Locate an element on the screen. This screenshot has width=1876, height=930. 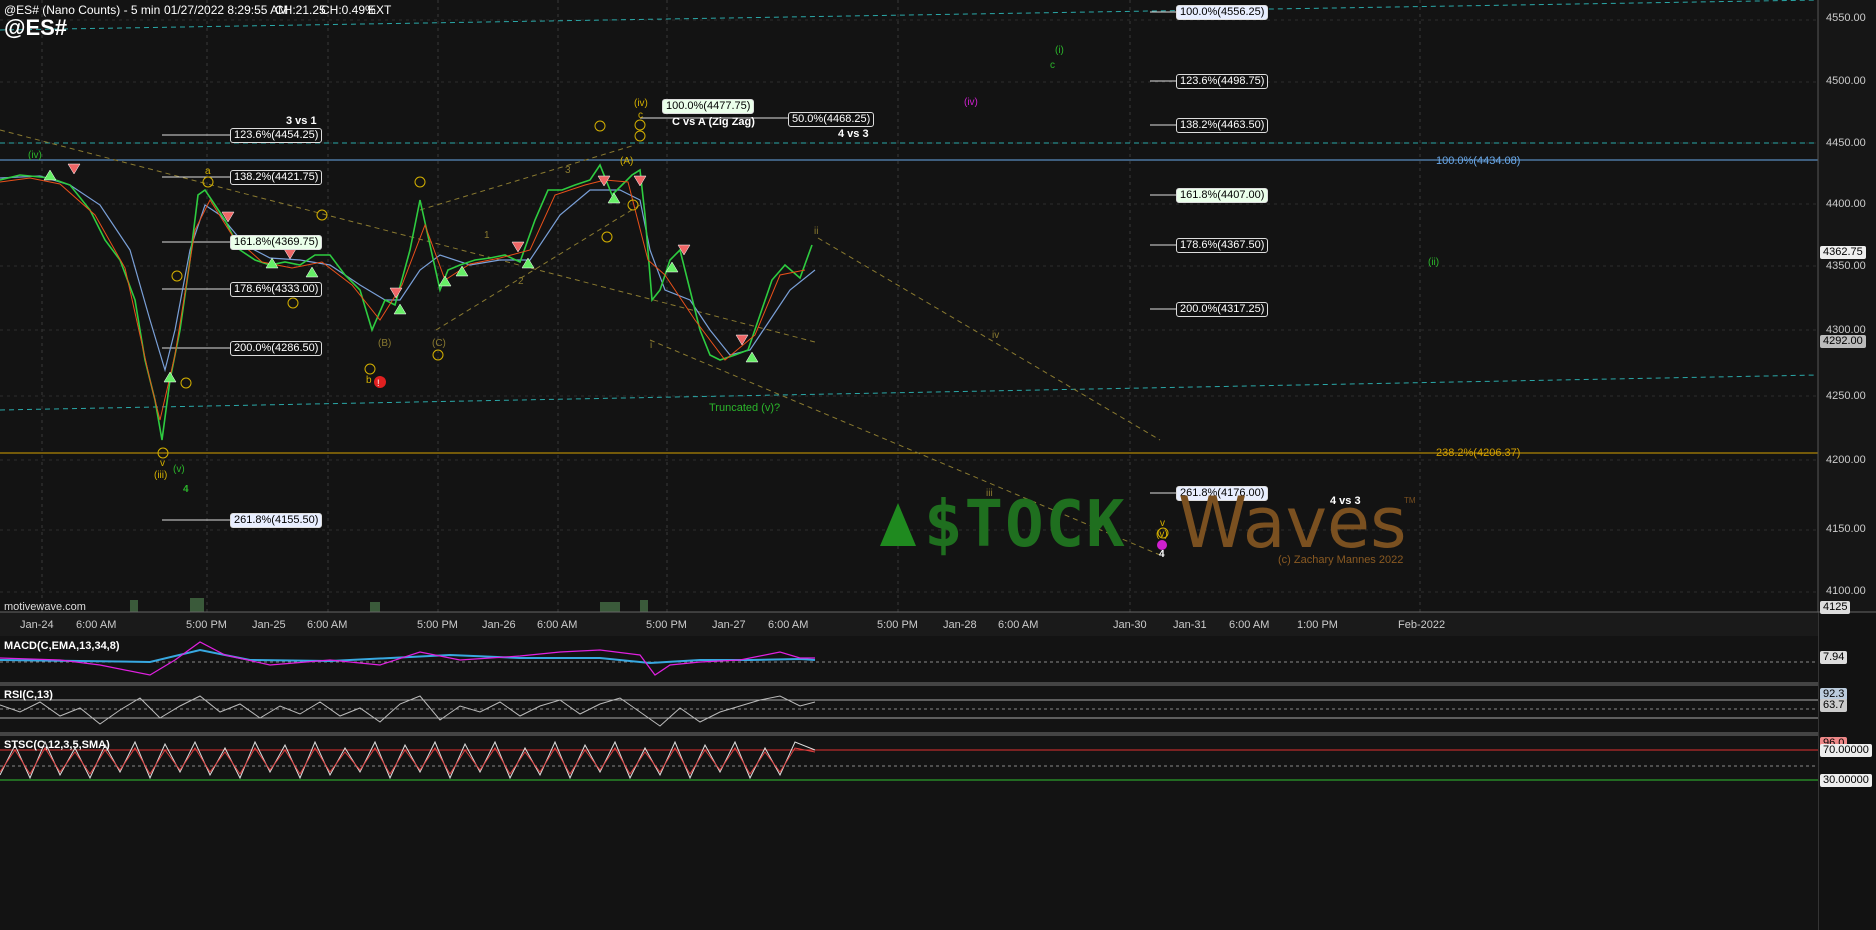
wave-label: (i) is located at coordinates (1059, 50).